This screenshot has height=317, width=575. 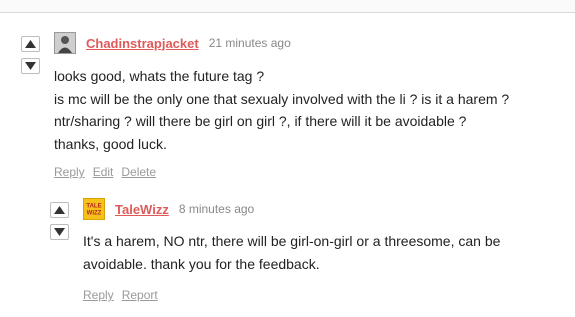 I want to click on comment-line: looks good, whats the future tag ?, so click(x=159, y=76).